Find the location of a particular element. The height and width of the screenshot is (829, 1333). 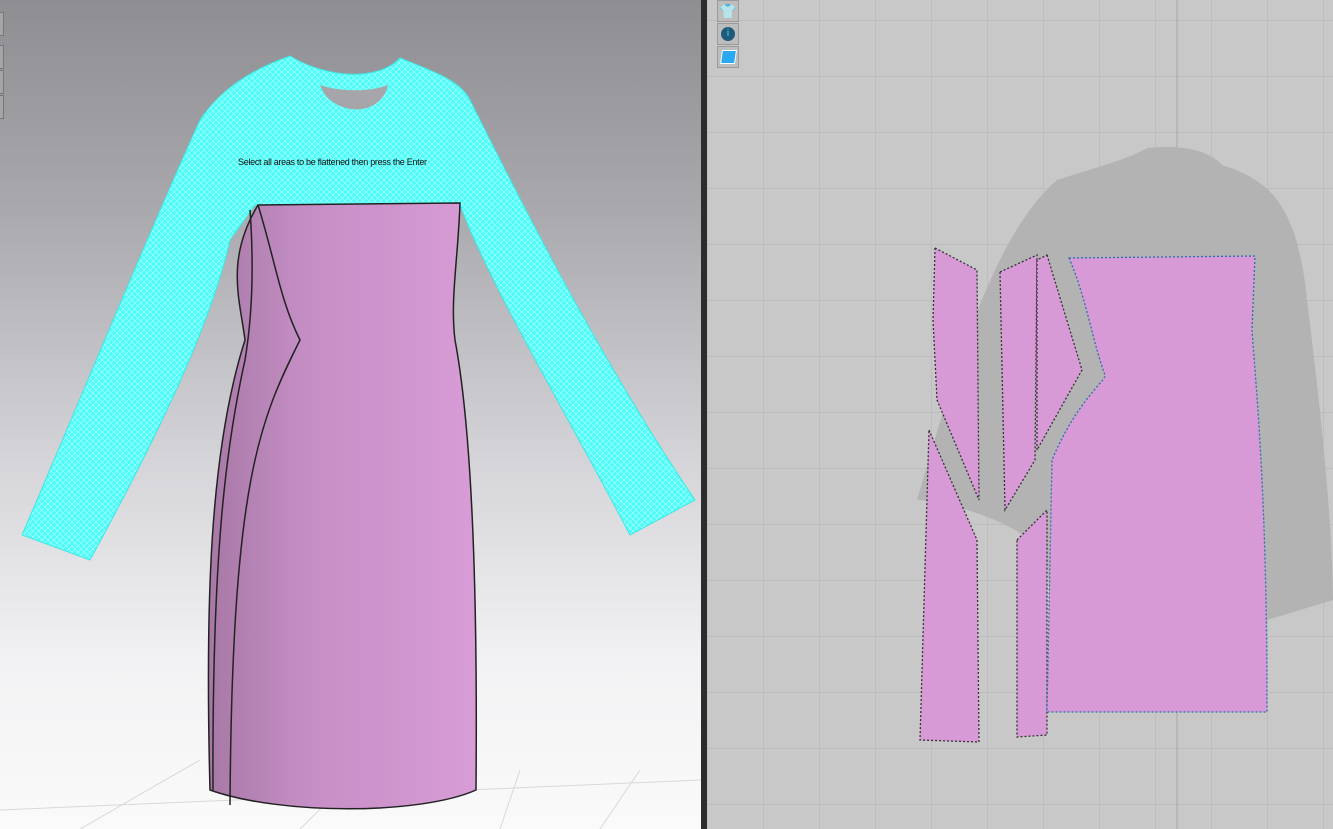

dress-body is located at coordinates (342, 506).